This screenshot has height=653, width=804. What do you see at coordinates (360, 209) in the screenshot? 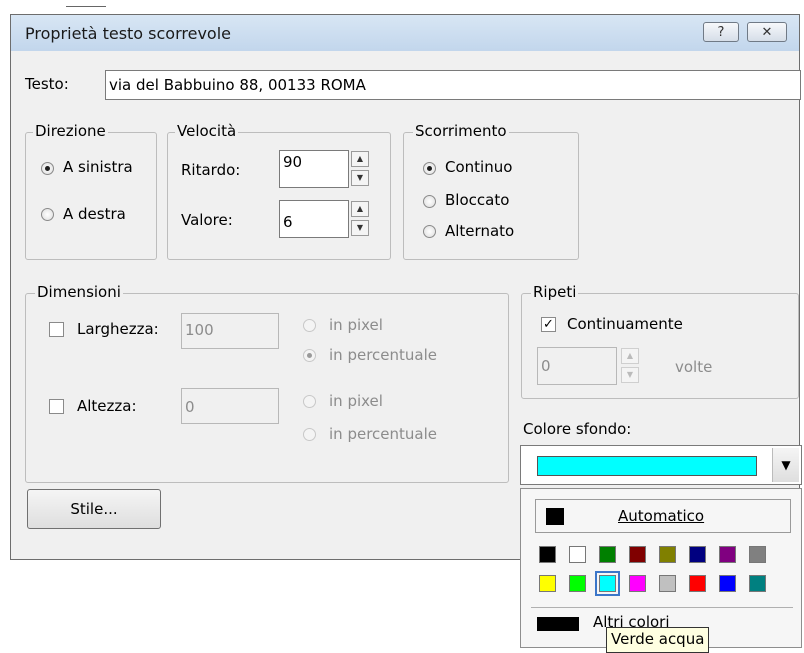
I see `valore-spin-up: ▲` at bounding box center [360, 209].